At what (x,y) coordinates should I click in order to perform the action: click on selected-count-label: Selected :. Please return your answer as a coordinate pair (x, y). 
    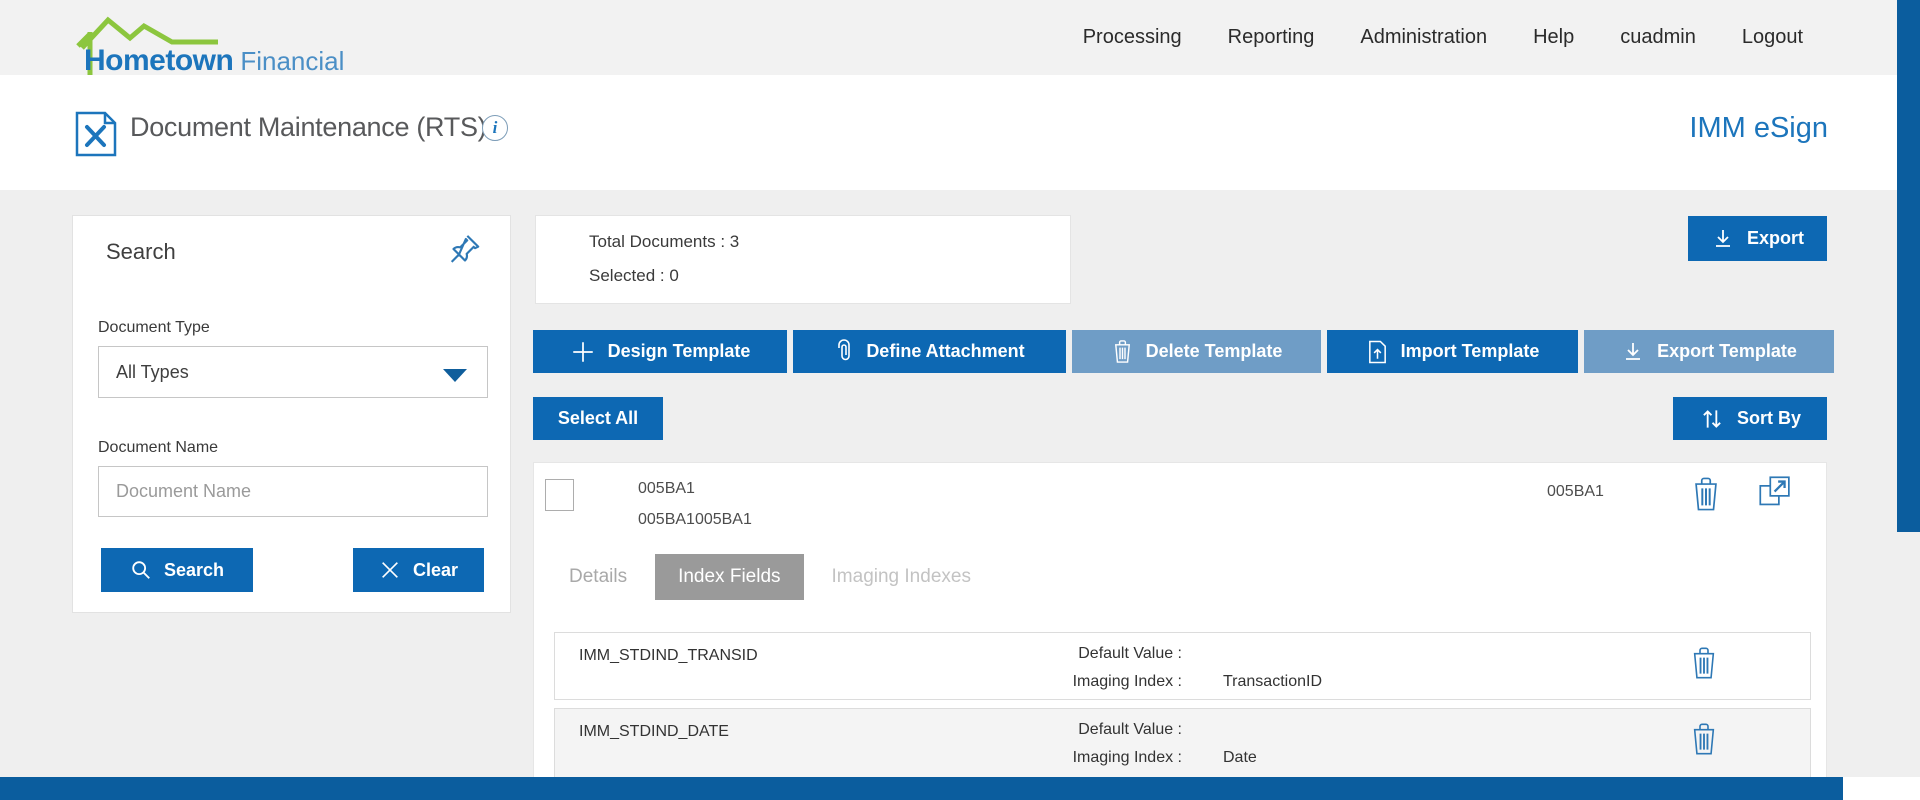
    Looking at the image, I should click on (629, 275).